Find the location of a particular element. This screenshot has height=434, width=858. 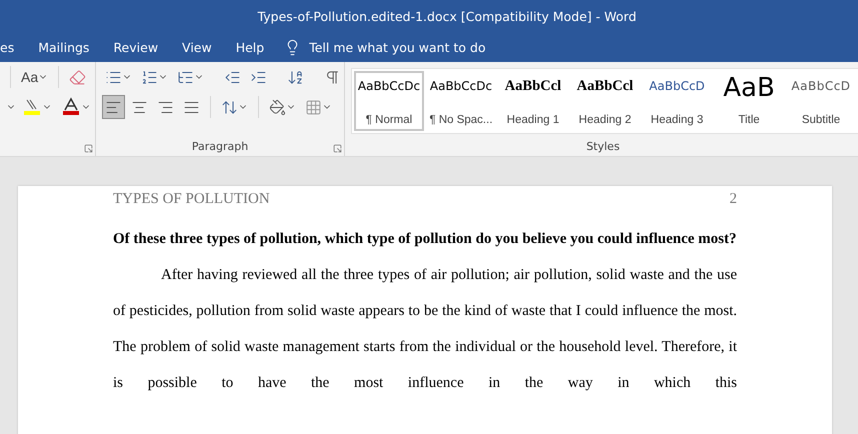

ribbon-tab: Mailings is located at coordinates (64, 47).